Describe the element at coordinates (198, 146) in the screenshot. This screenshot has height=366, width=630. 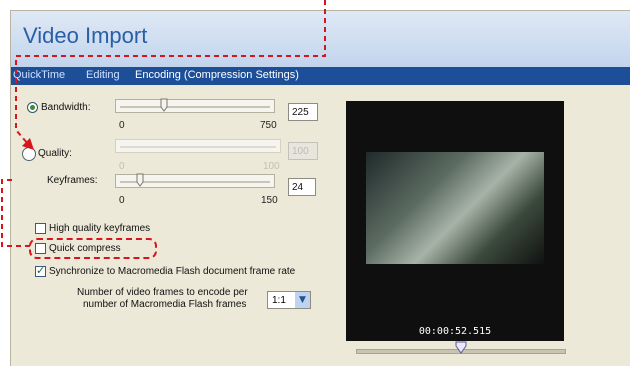
I see `quality-slider` at that location.